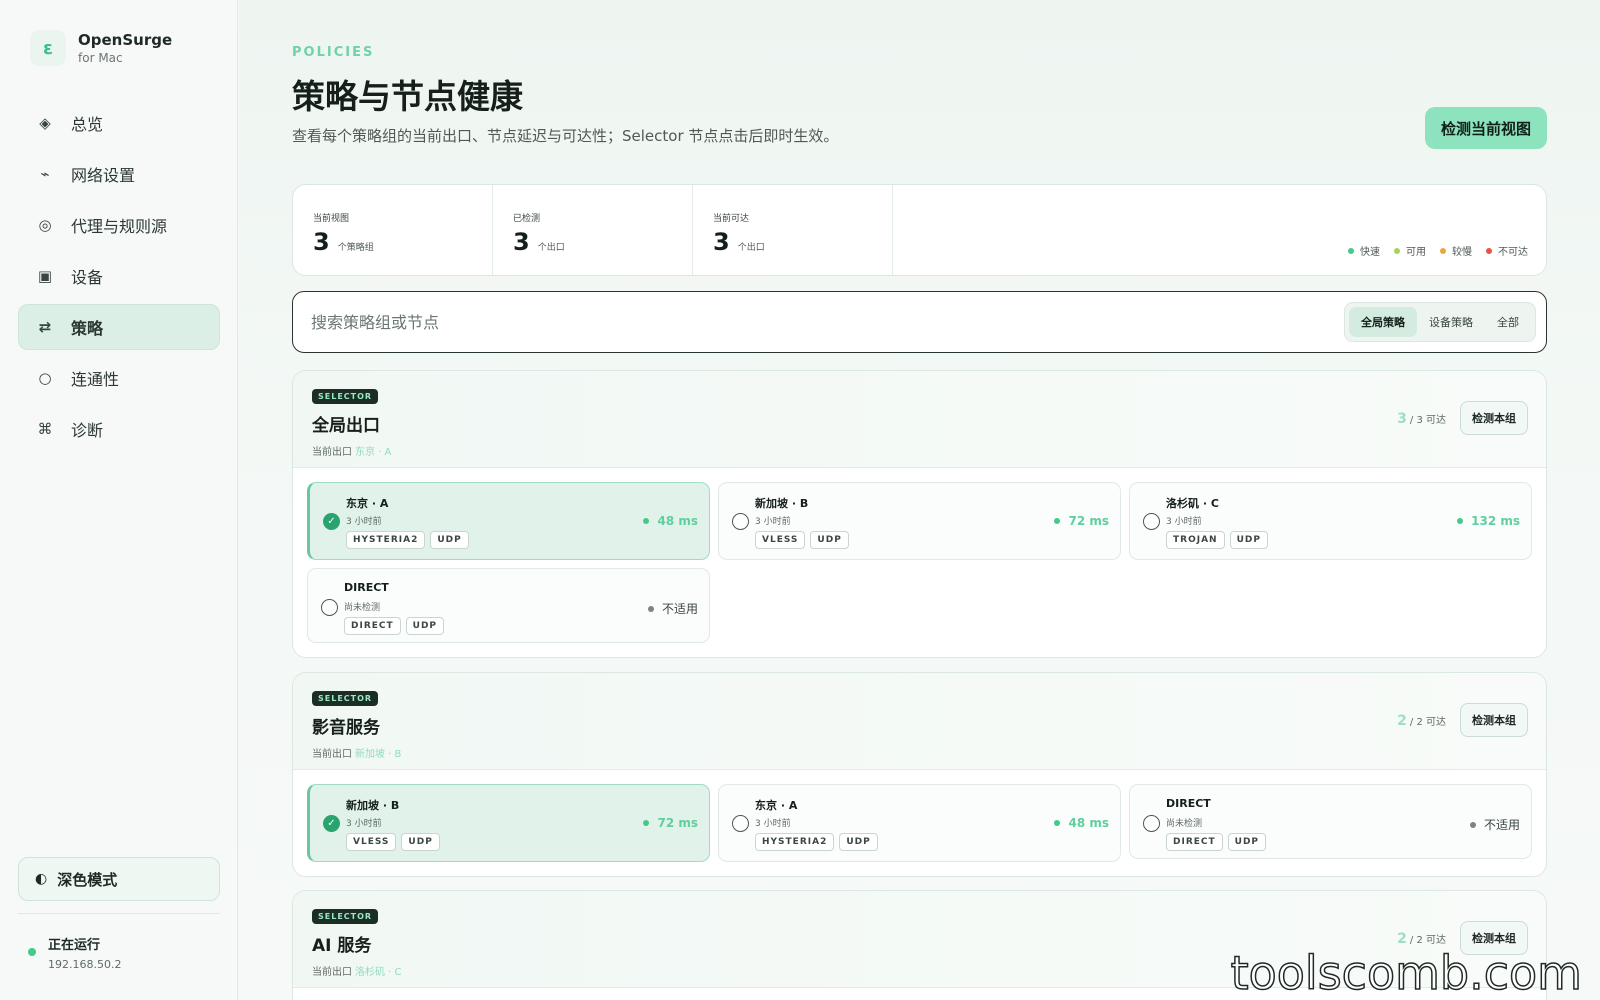  I want to click on latency-value: 72 ms, so click(677, 823).